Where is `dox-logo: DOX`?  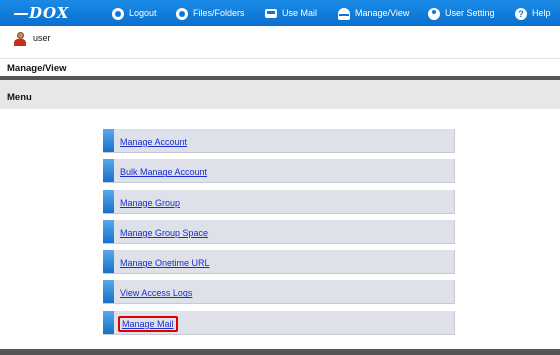 dox-logo: DOX is located at coordinates (41, 13).